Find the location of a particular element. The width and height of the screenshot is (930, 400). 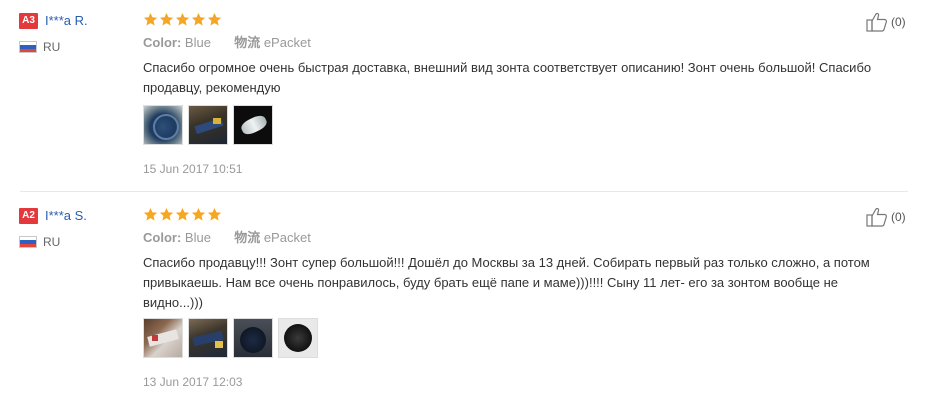

reviewer-name: I***a S. is located at coordinates (66, 216).